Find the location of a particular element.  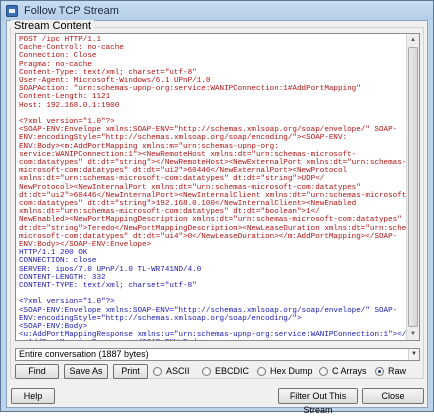

stream-content-label: Stream Content is located at coordinates (53, 26).